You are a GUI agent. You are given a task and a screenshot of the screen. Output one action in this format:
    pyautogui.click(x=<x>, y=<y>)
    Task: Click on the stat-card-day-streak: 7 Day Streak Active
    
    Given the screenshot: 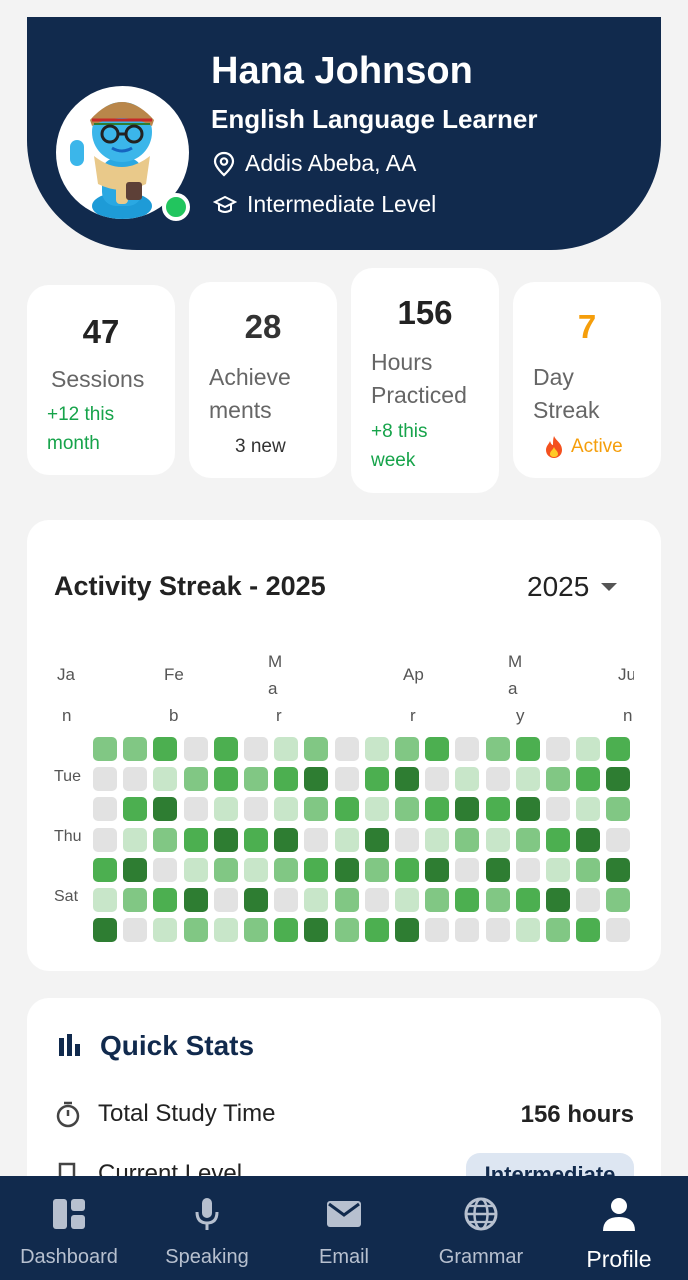 What is the action you would take?
    pyautogui.click(x=587, y=380)
    